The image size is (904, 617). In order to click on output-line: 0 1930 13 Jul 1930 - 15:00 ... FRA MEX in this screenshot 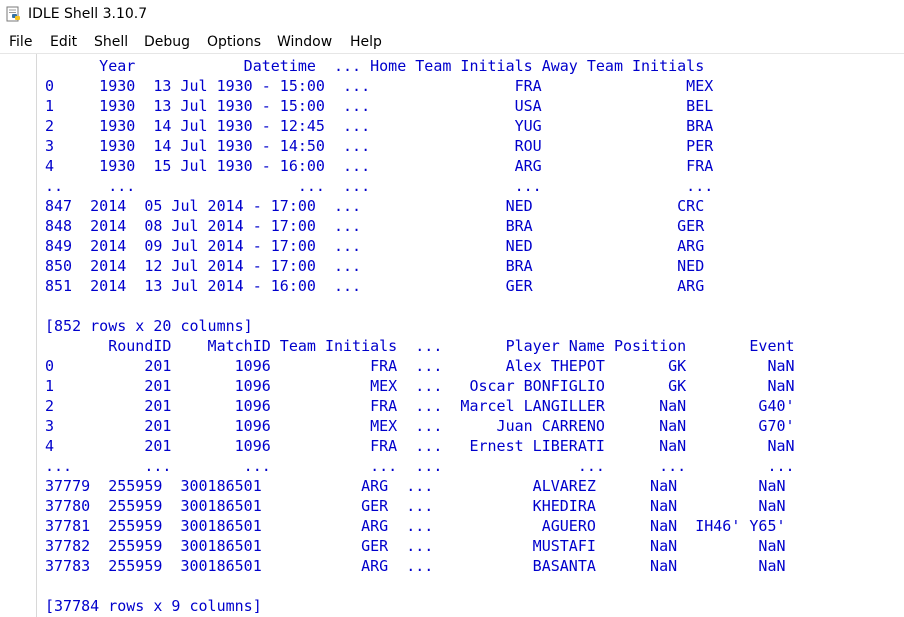, I will do `click(379, 86)`.